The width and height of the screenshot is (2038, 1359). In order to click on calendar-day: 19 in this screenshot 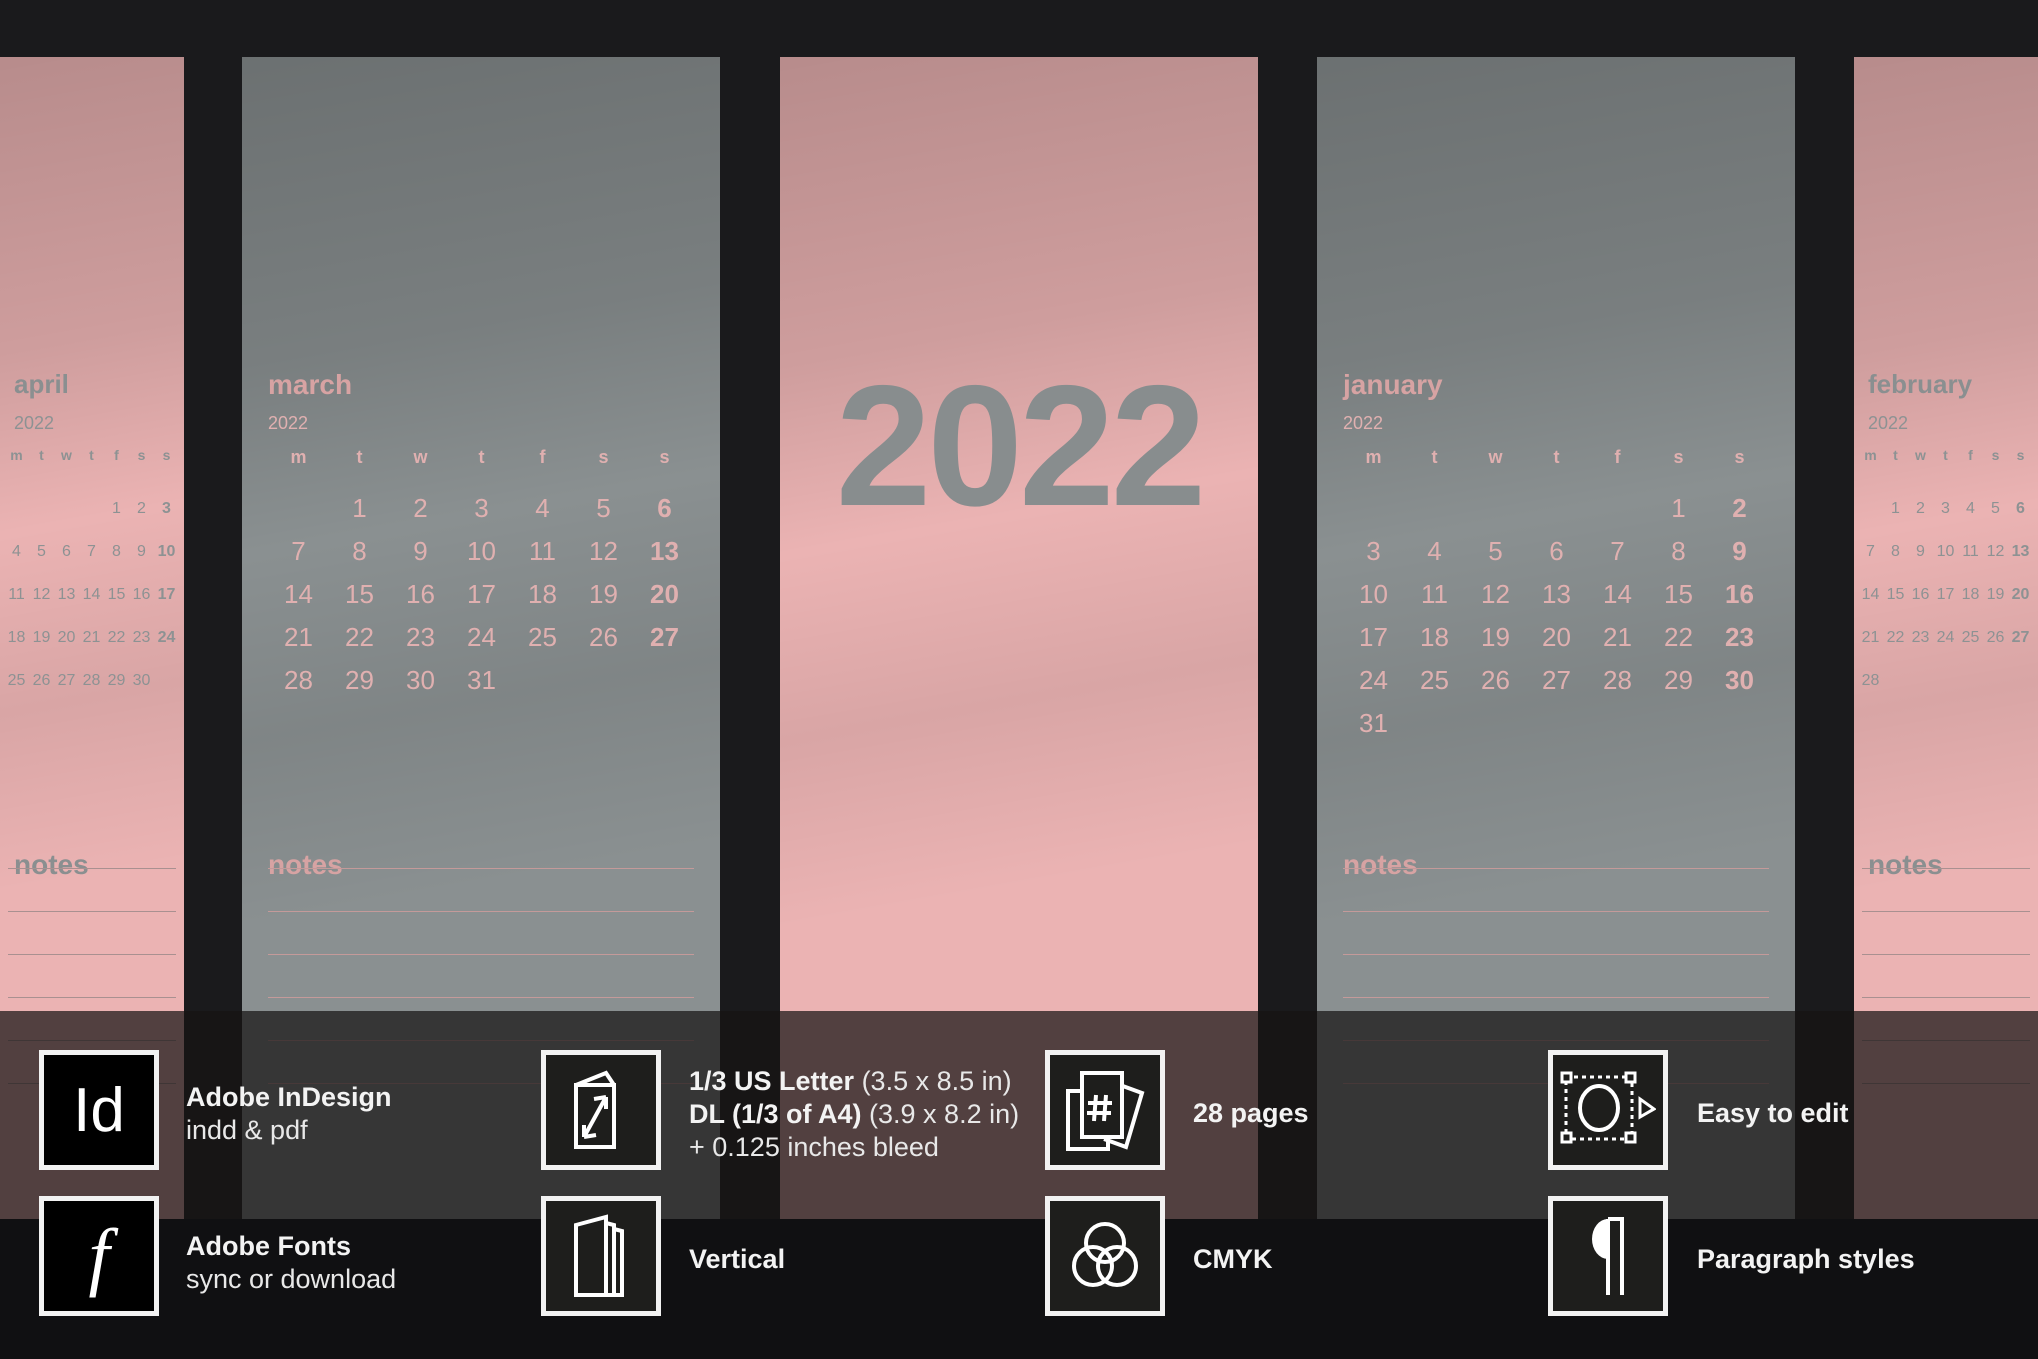, I will do `click(1495, 637)`.